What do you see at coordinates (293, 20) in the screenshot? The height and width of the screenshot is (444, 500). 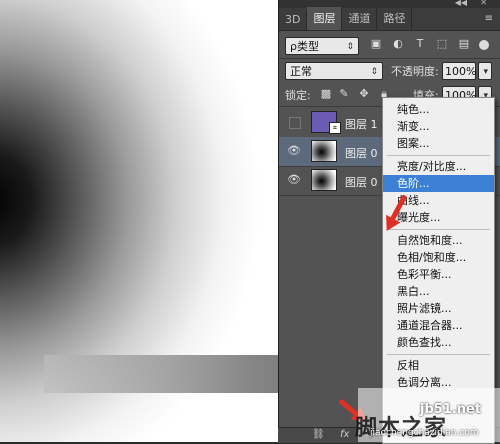 I see `tab-3d: 3D` at bounding box center [293, 20].